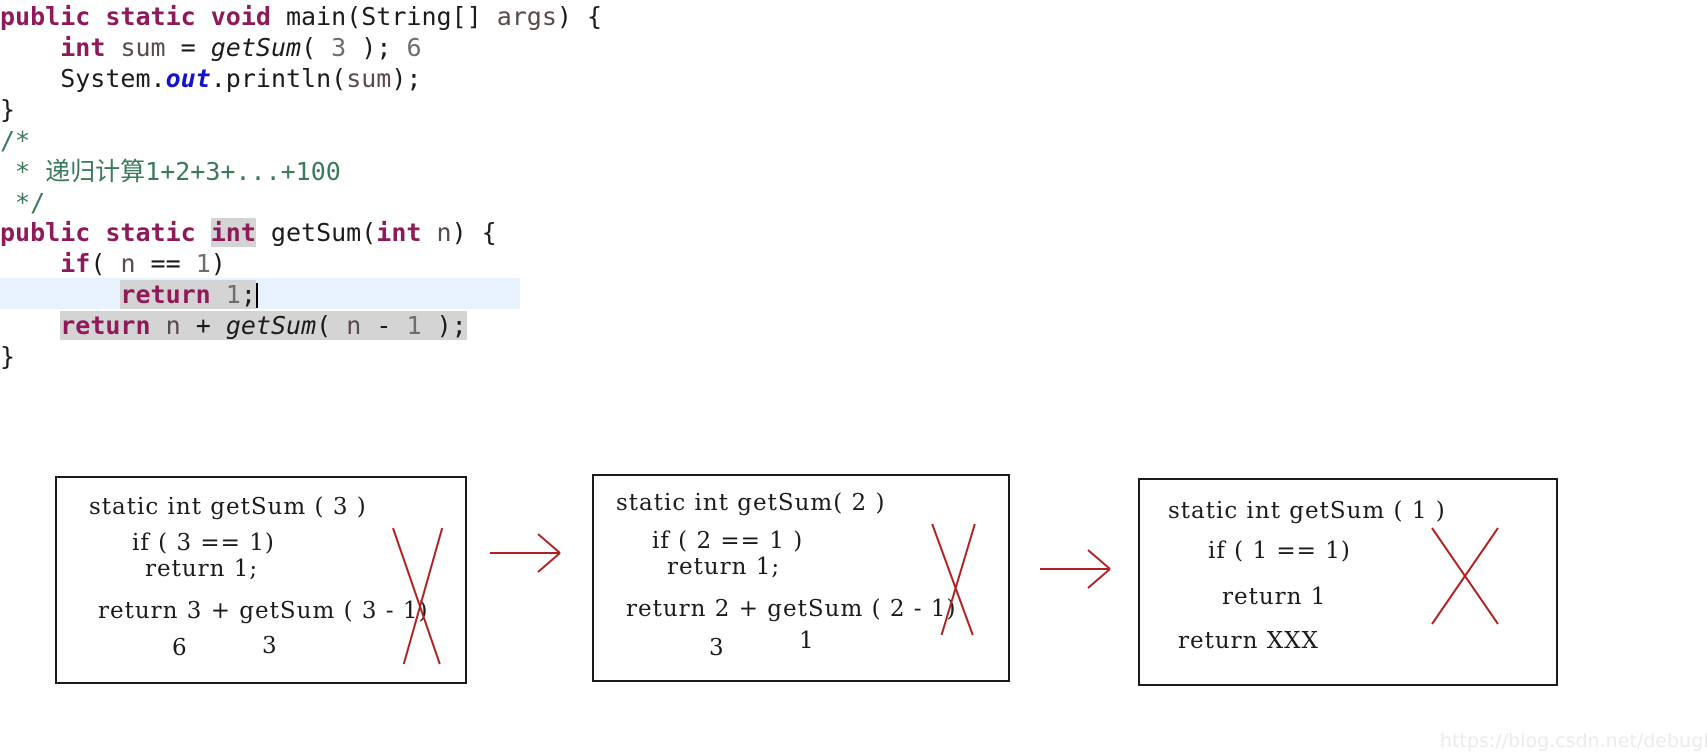  Describe the element at coordinates (316, 232) in the screenshot. I see `code-token: getSum(` at that location.